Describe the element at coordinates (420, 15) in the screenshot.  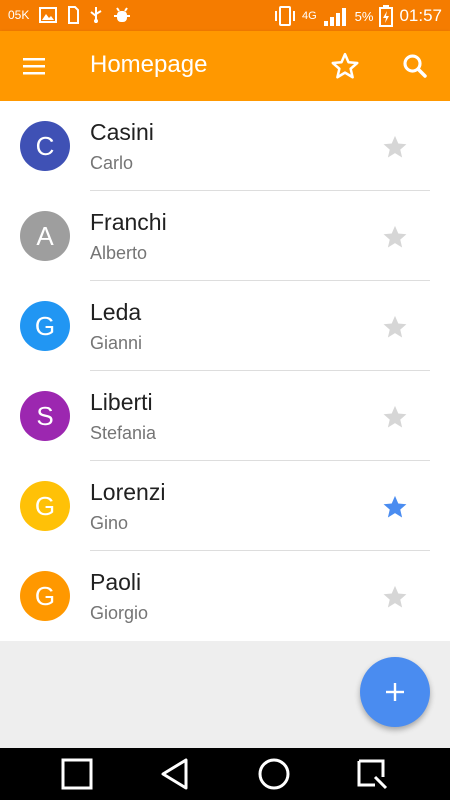
I see `clock: 01:57` at that location.